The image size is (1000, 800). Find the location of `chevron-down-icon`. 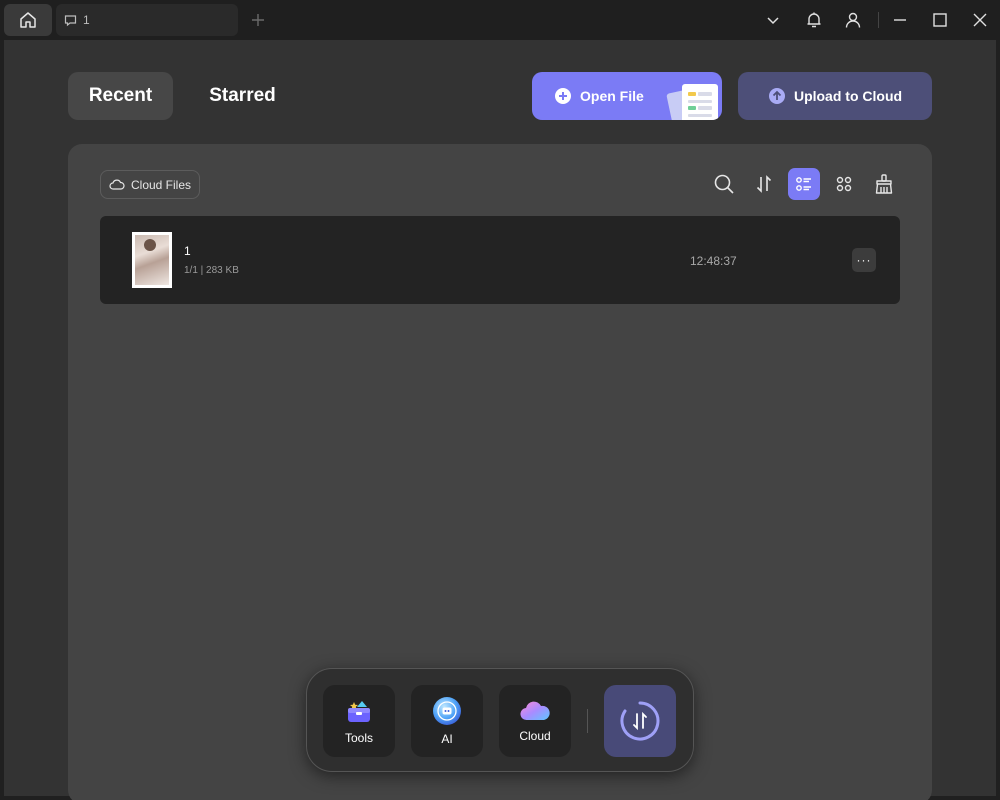

chevron-down-icon is located at coordinates (773, 21).